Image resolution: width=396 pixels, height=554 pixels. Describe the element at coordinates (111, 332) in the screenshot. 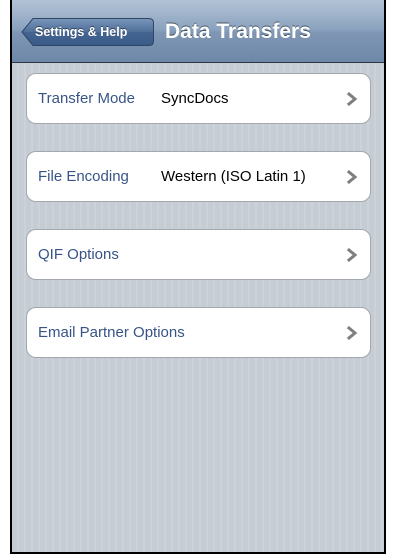

I see `row-label: Email Partner Options` at that location.